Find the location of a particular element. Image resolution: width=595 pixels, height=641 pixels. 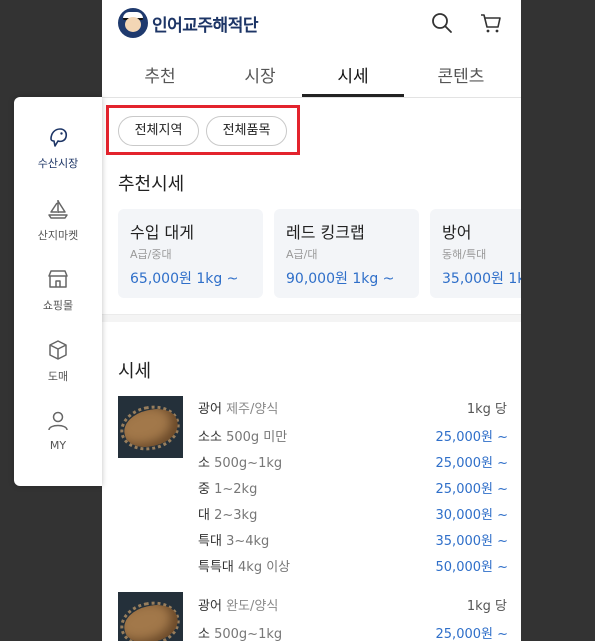

filter-highlight-box: 전체지역 전체품목 is located at coordinates (203, 130).